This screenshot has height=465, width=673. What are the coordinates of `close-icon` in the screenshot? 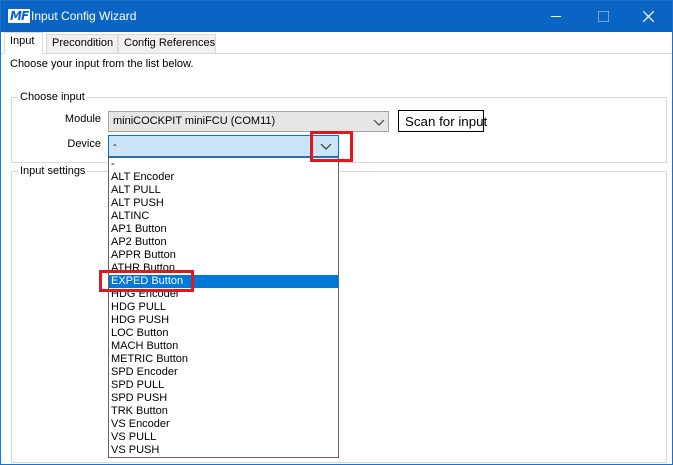 It's located at (648, 16).